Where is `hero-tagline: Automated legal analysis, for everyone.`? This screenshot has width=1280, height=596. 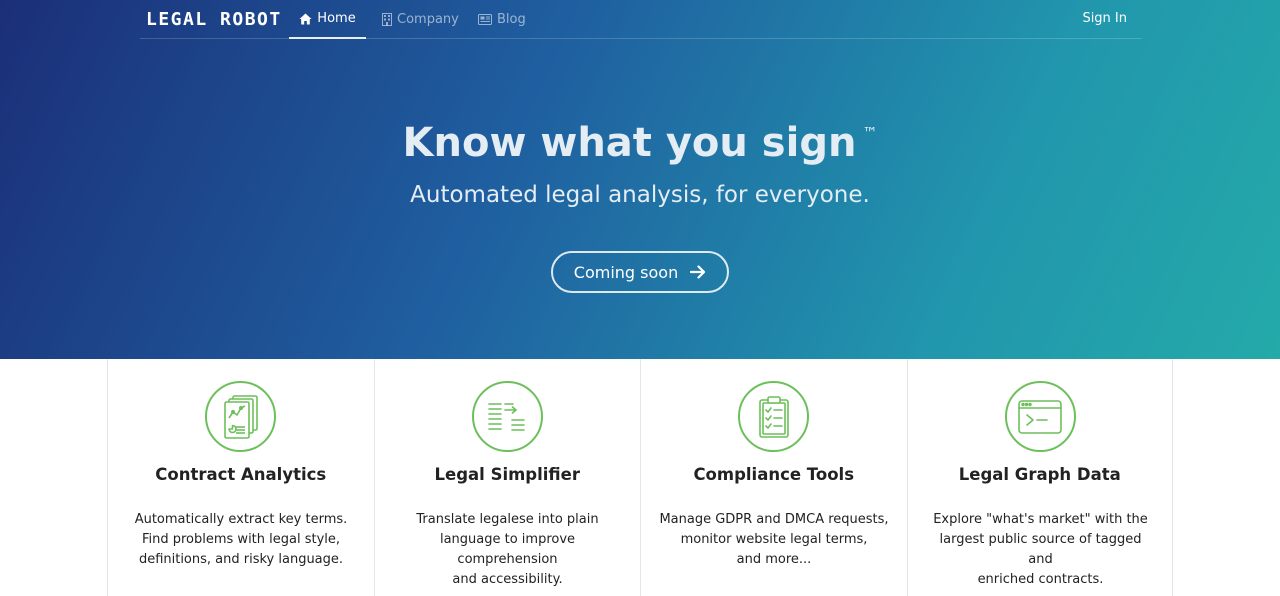
hero-tagline: Automated legal analysis, for everyone. is located at coordinates (640, 195).